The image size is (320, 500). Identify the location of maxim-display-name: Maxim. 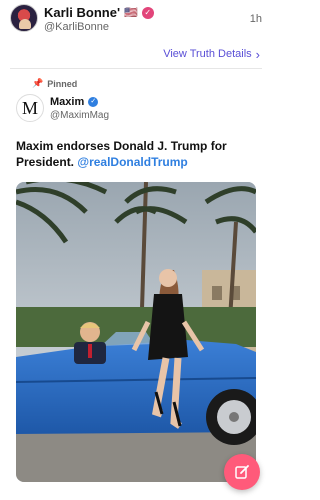
(67, 102).